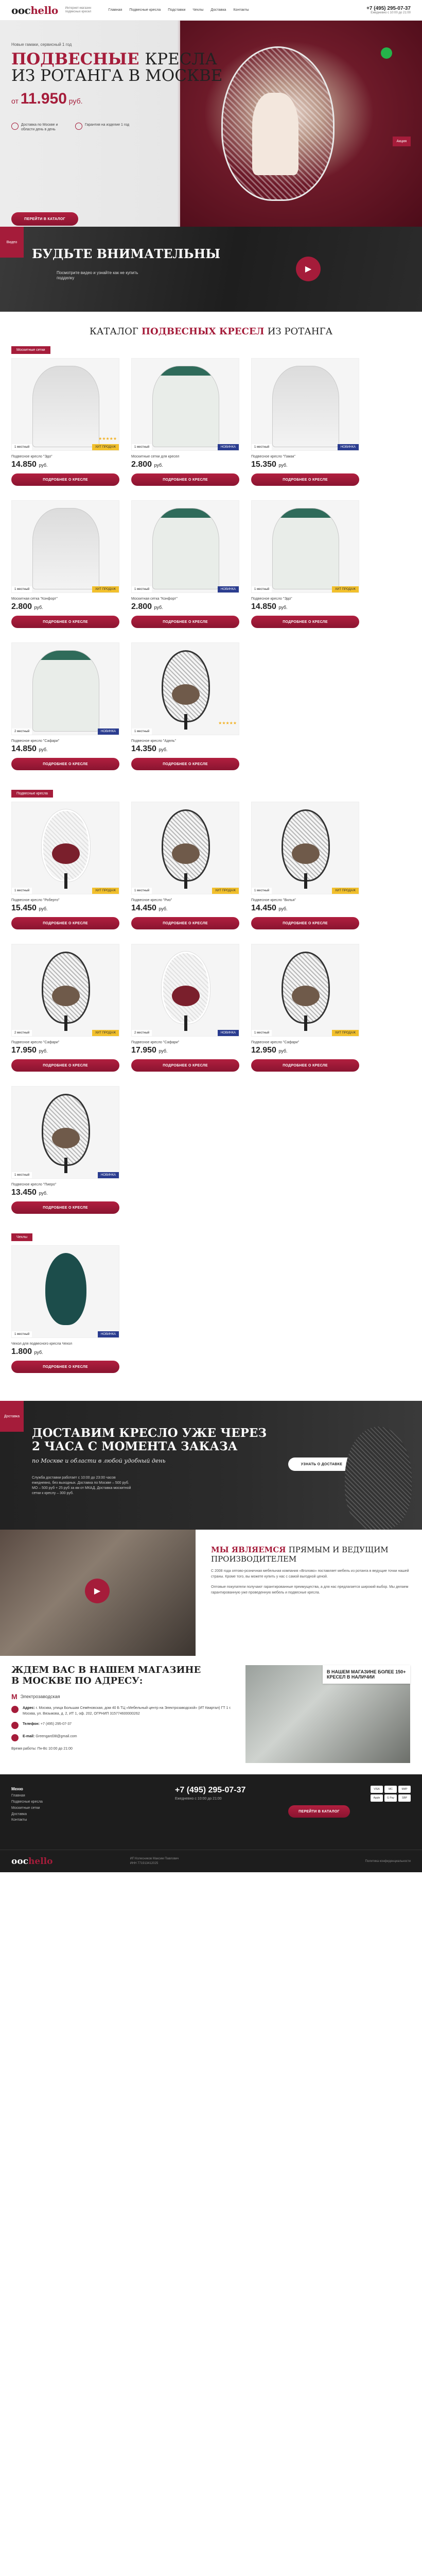 This screenshot has height=2576, width=422. What do you see at coordinates (377, 1798) in the screenshot?
I see `payment-icon: Apple` at bounding box center [377, 1798].